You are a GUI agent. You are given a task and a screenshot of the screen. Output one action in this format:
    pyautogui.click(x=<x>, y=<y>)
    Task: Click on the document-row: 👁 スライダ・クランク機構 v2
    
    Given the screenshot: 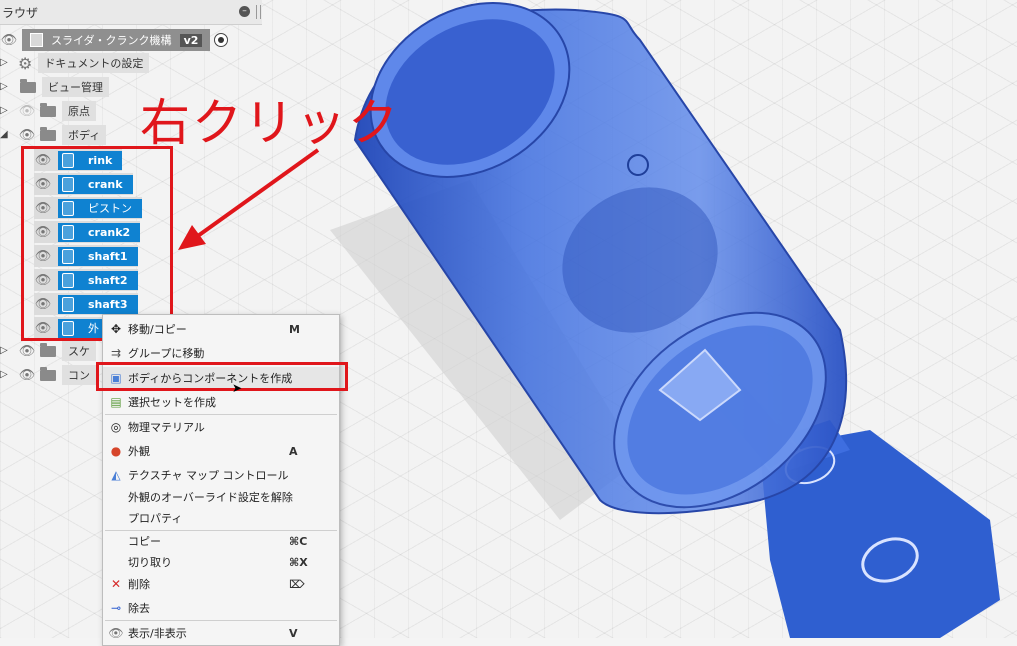 What is the action you would take?
    pyautogui.click(x=114, y=40)
    